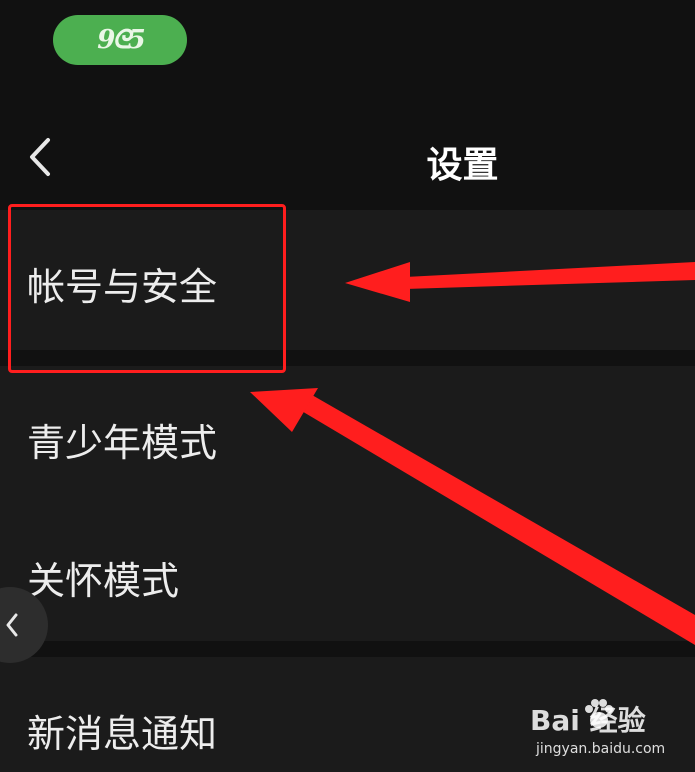 Image resolution: width=695 pixels, height=772 pixels. What do you see at coordinates (520, 282) in the screenshot?
I see `arrow-right` at bounding box center [520, 282].